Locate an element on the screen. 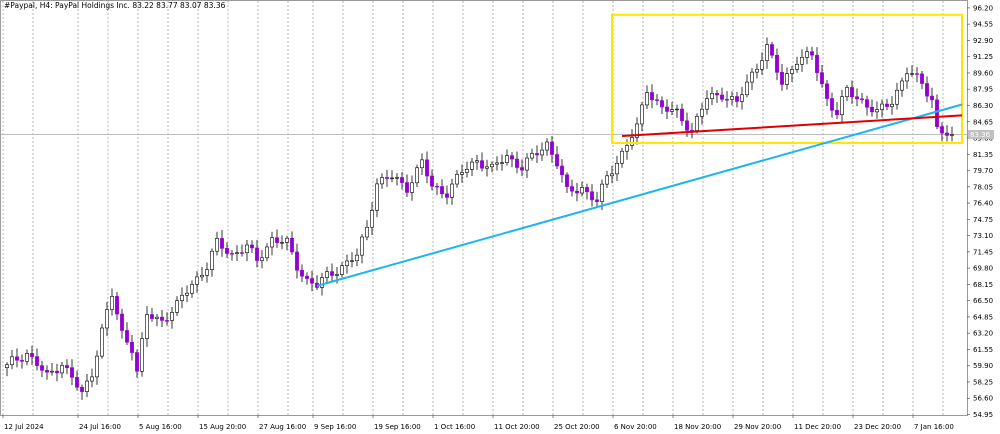  time-tick-label: 11 Oct 20:00 is located at coordinates (517, 427).